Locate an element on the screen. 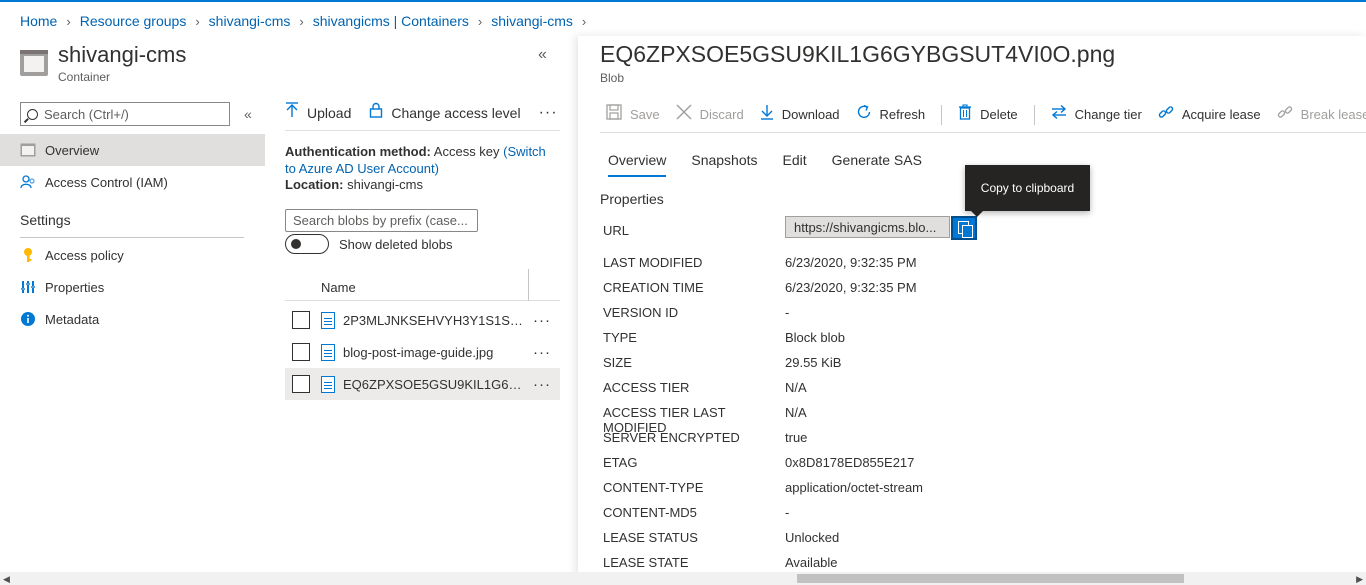  top-accent-line is located at coordinates (683, 1).